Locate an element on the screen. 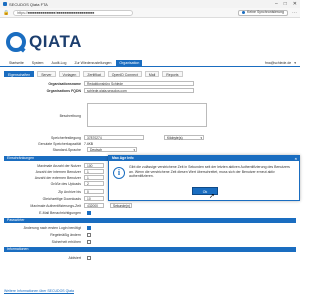  maximize-icon: □ is located at coordinates (285, 4).